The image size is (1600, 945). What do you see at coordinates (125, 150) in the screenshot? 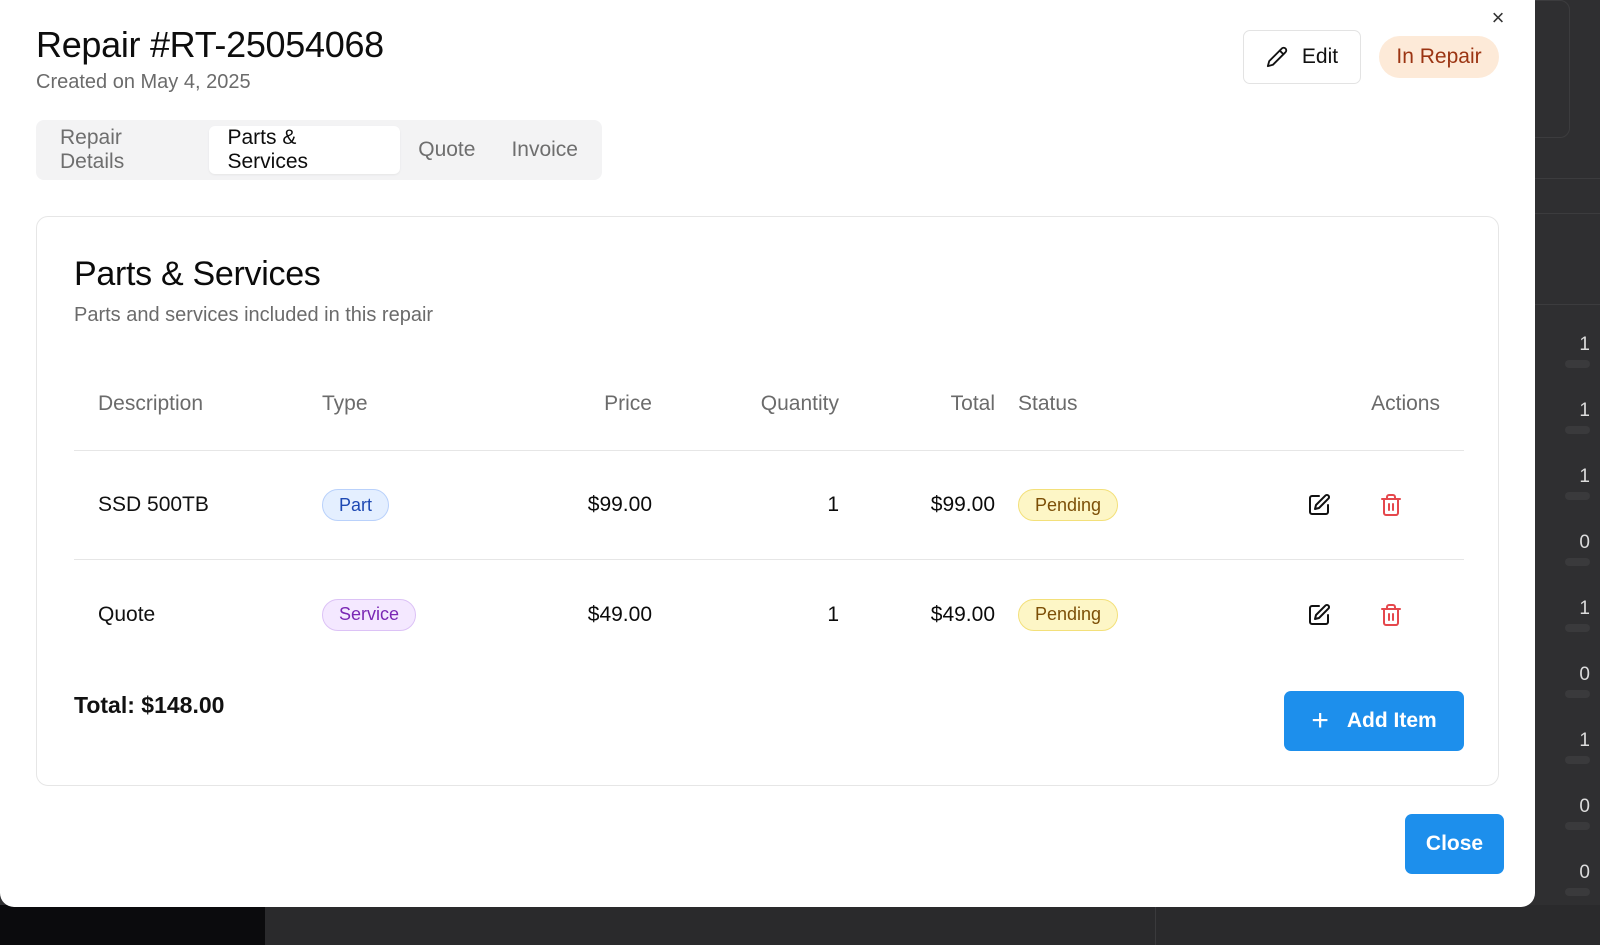
I see `tab-repair-details: Repair Details` at bounding box center [125, 150].